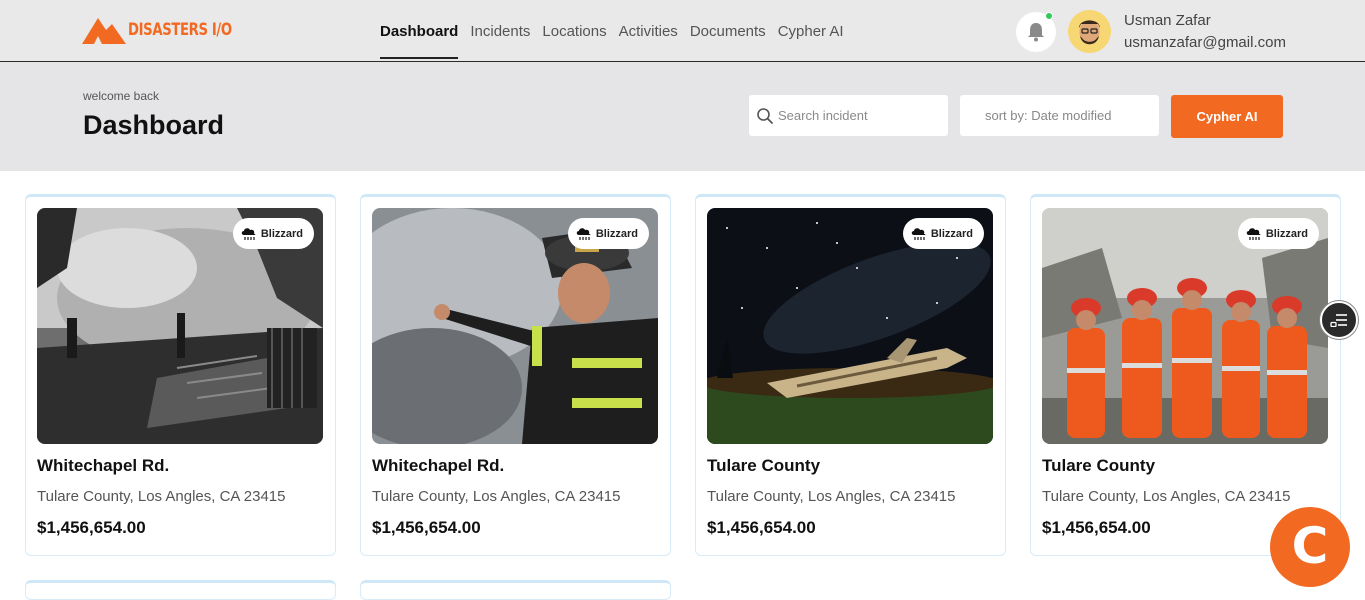  Describe the element at coordinates (419, 31) in the screenshot. I see `nav-dashboard: Dashboard` at that location.